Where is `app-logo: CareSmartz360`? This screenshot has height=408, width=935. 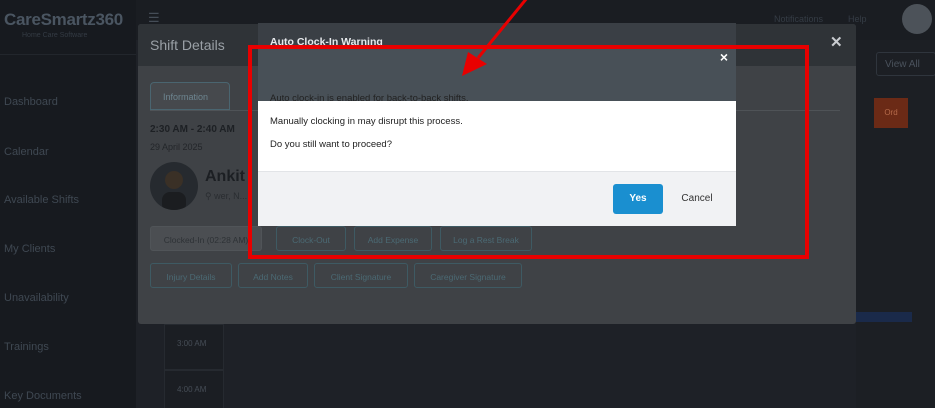 app-logo: CareSmartz360 is located at coordinates (63, 20).